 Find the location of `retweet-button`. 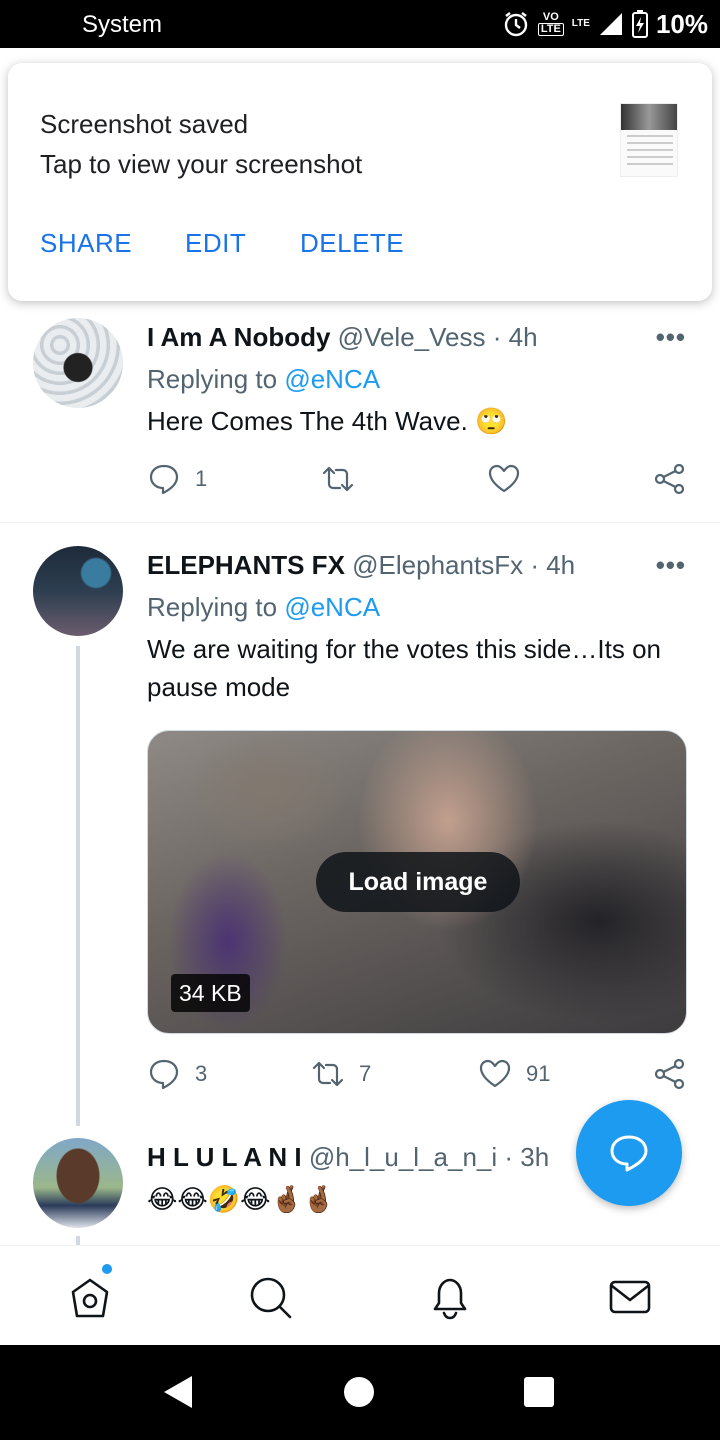

retweet-button is located at coordinates (345, 479).